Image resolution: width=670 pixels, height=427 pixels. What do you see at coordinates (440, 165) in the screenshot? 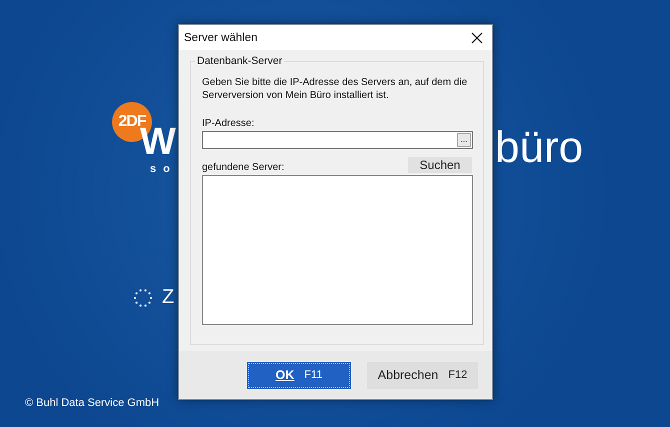
I see `search-button: Suchen` at bounding box center [440, 165].